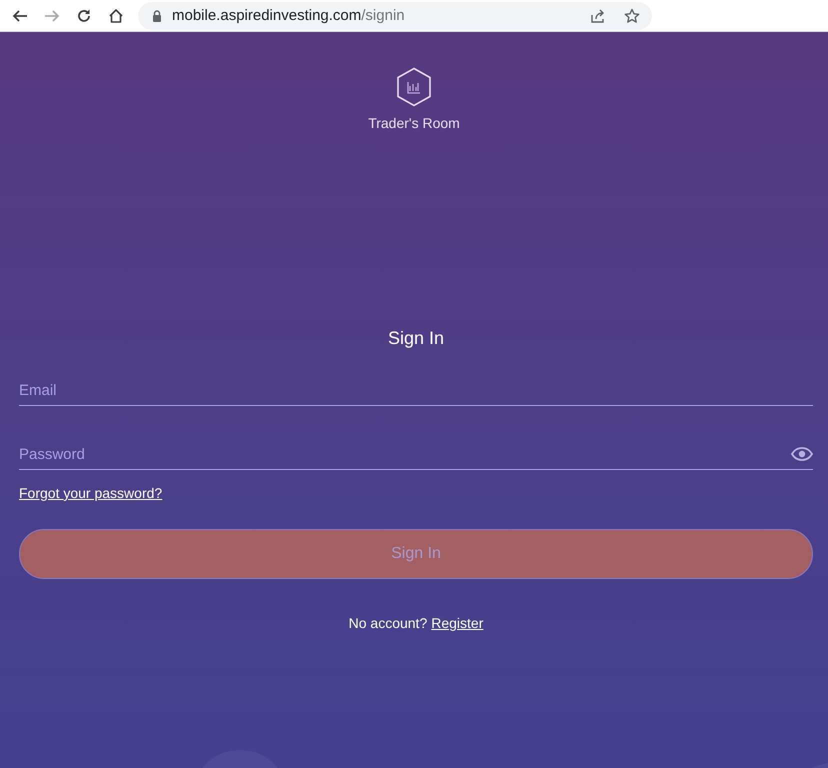 This screenshot has width=828, height=768. What do you see at coordinates (388, 623) in the screenshot?
I see `register-prompt: No account?` at bounding box center [388, 623].